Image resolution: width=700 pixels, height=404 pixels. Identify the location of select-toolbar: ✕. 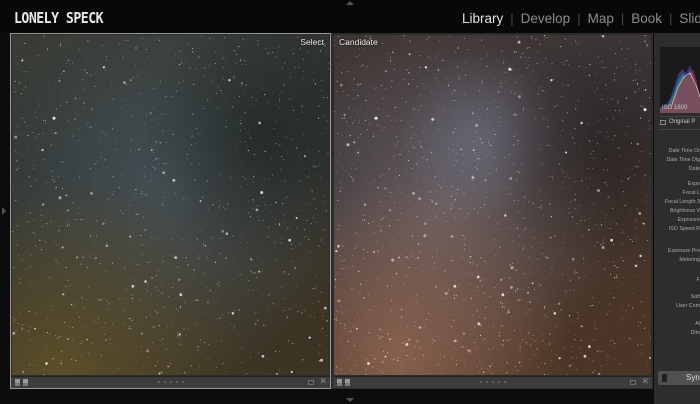
(170, 382).